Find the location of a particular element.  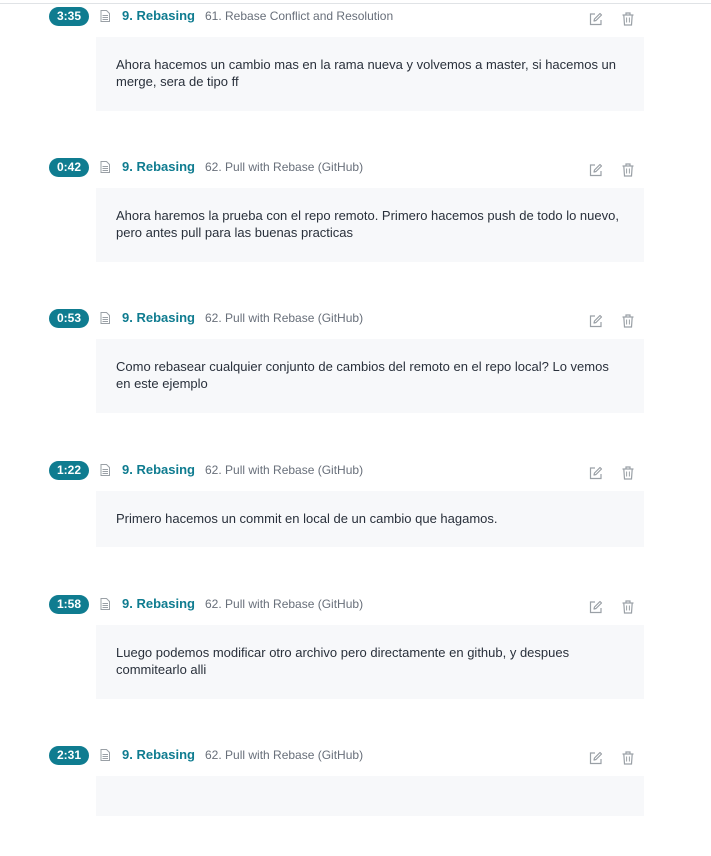

note-timestamp-button: 0:42 is located at coordinates (69, 167).